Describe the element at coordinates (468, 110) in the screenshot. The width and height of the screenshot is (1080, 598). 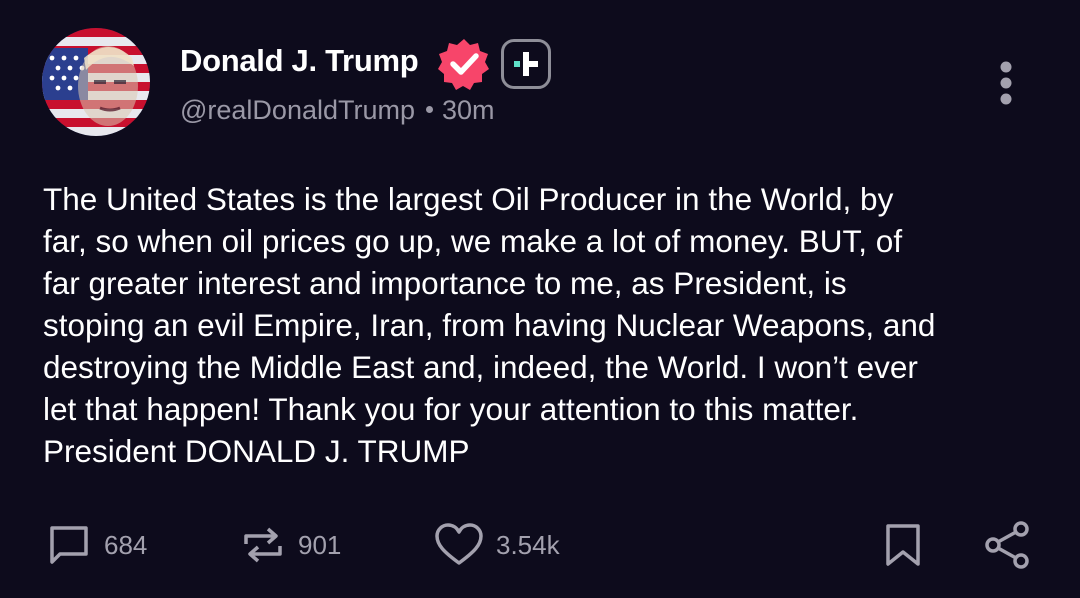
I see `post-timestamp: 30m` at that location.